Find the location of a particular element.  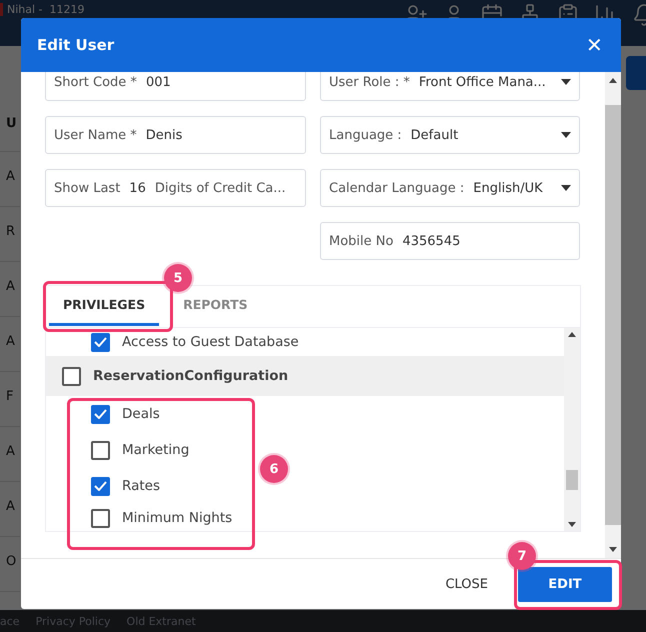

field-label: Show Last is located at coordinates (87, 188).